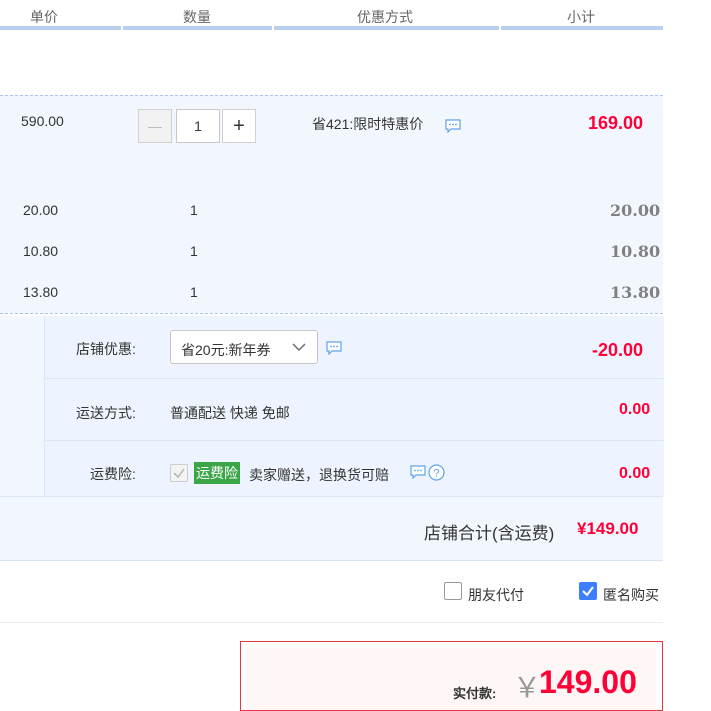  What do you see at coordinates (41, 210) in the screenshot?
I see `subitem-price: 20.00` at bounding box center [41, 210].